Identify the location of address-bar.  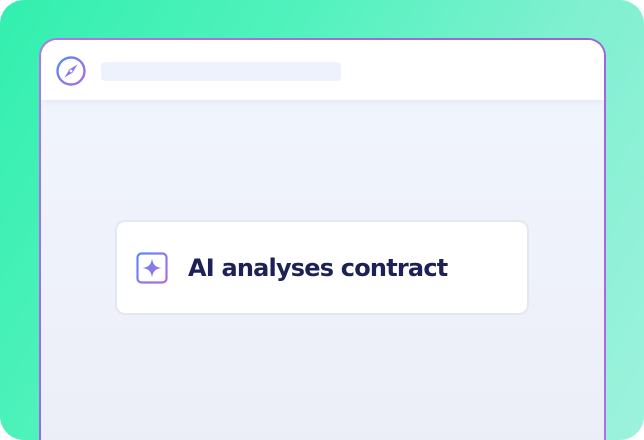
(221, 71).